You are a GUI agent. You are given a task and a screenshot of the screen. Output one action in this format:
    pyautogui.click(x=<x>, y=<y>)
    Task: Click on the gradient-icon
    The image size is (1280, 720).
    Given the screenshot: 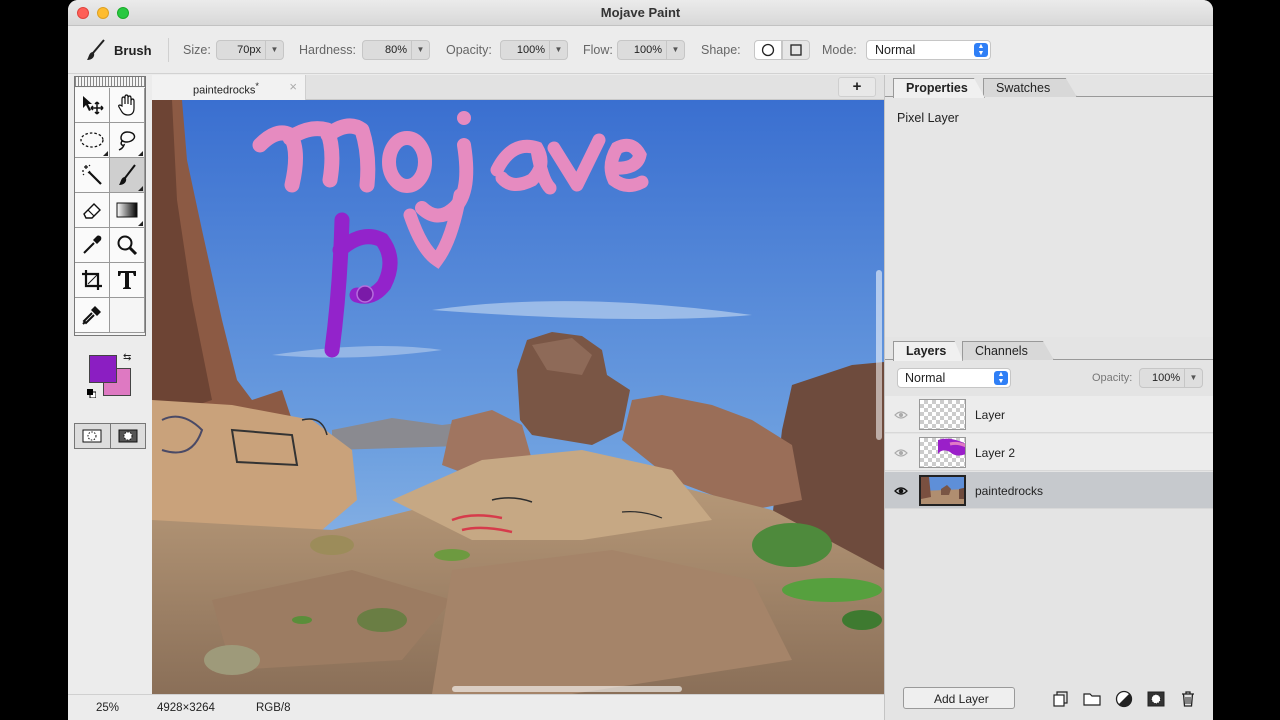 What is the action you would take?
    pyautogui.click(x=127, y=210)
    